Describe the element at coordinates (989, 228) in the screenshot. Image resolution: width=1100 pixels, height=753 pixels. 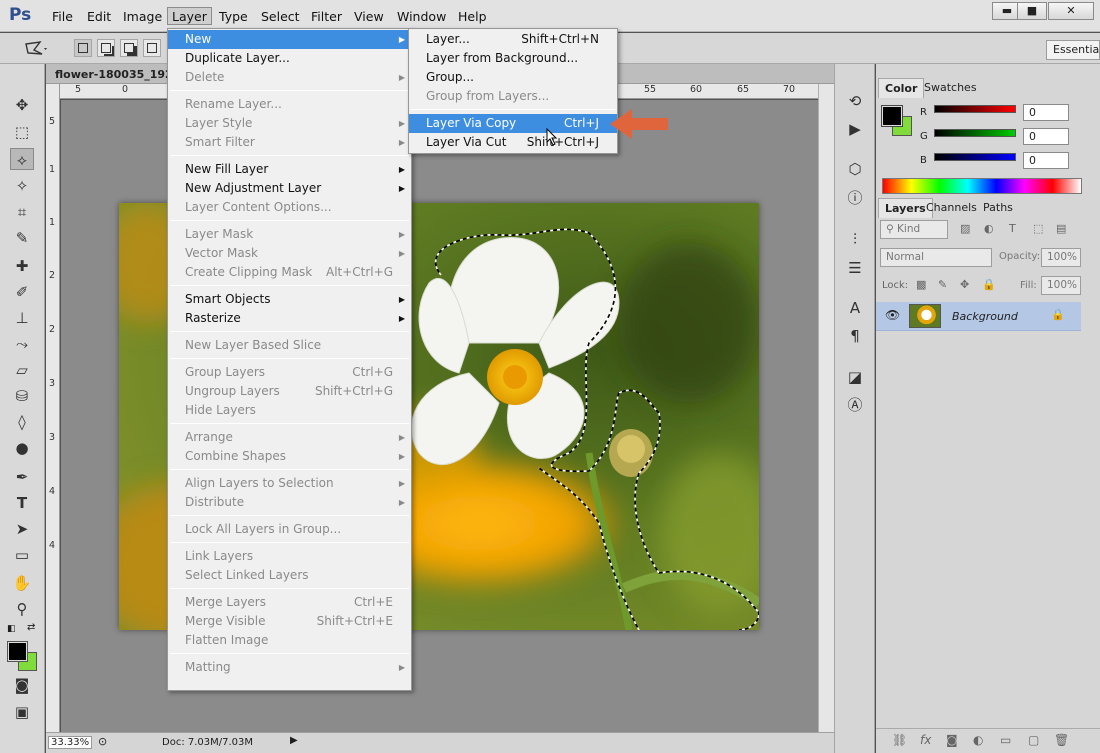
I see `filter-adjustment-icon: ◐` at that location.